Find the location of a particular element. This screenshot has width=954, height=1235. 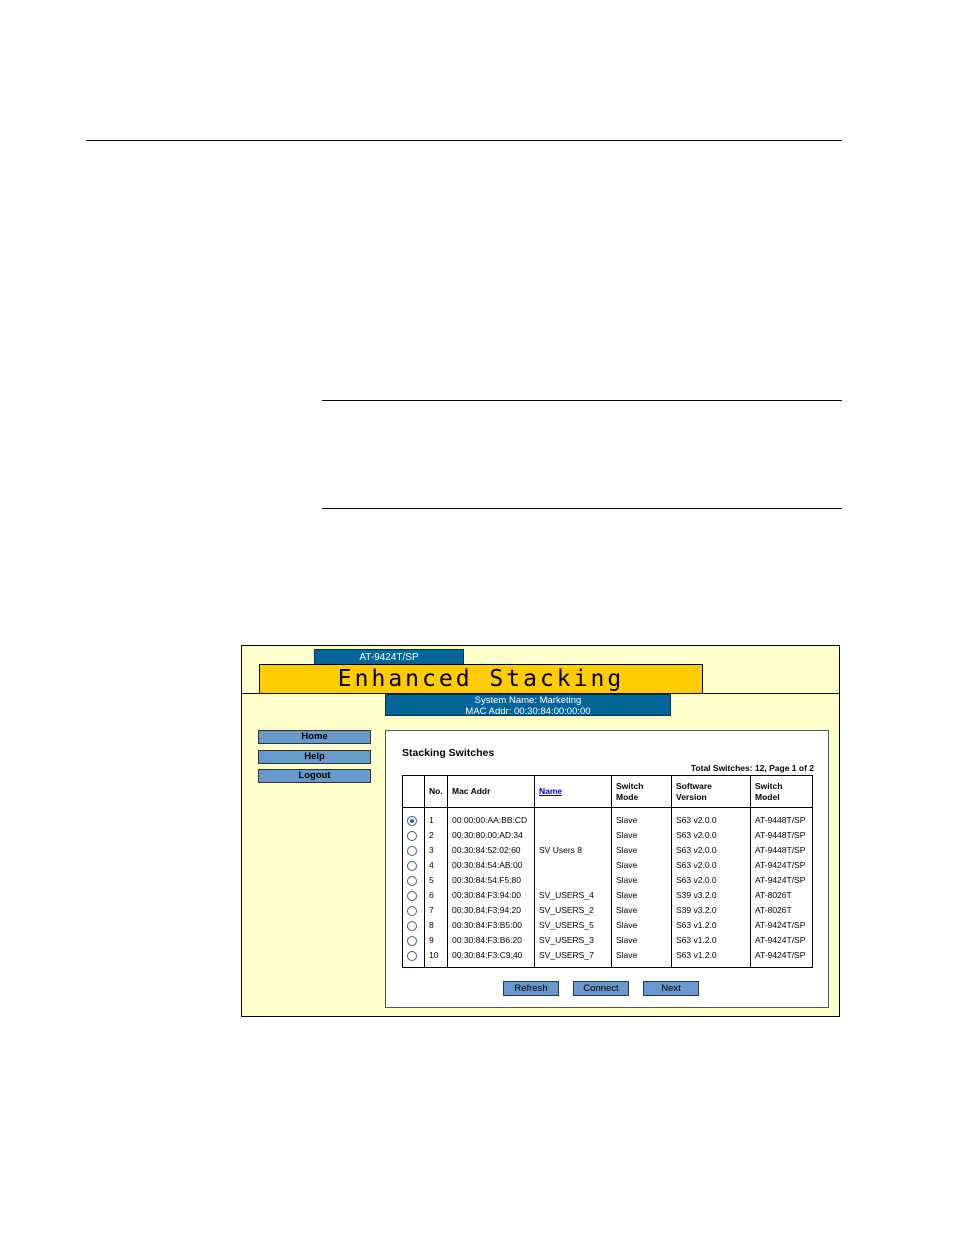

logout-button: Logout is located at coordinates (314, 776).